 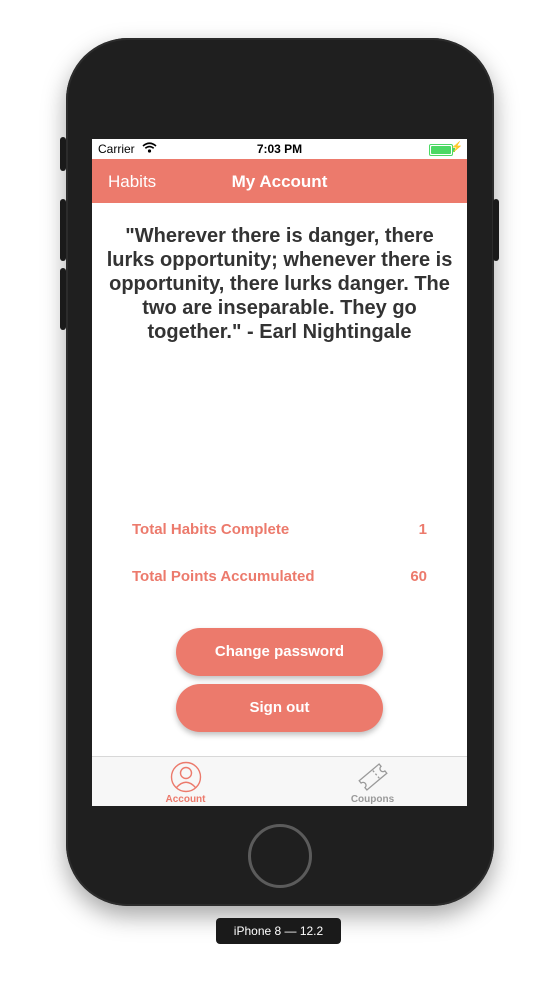 I want to click on volume-up-button, so click(x=63, y=230).